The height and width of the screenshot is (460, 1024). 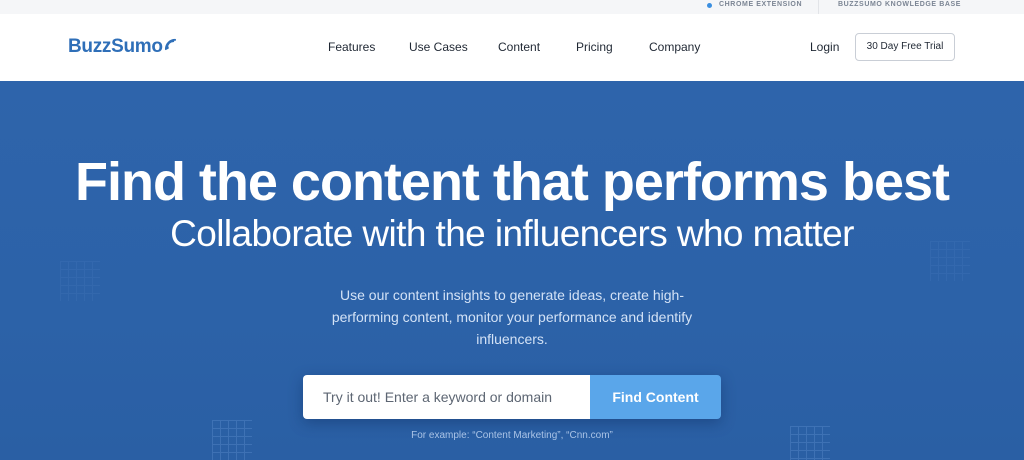 What do you see at coordinates (519, 47) in the screenshot?
I see `nav-content: Content` at bounding box center [519, 47].